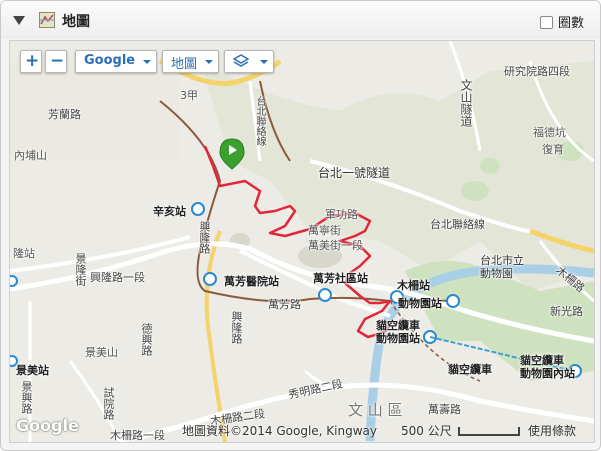  Describe the element at coordinates (413, 285) in the screenshot. I see `label-muzha-station: 木柵站` at that location.